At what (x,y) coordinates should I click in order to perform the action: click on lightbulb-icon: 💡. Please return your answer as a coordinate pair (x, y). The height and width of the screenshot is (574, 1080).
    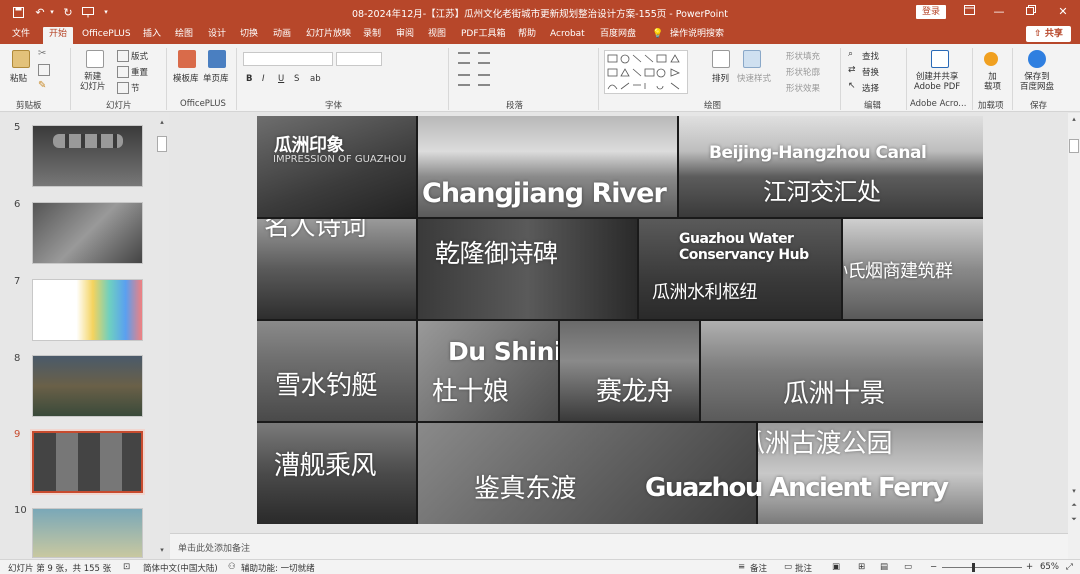
    Looking at the image, I should click on (657, 35).